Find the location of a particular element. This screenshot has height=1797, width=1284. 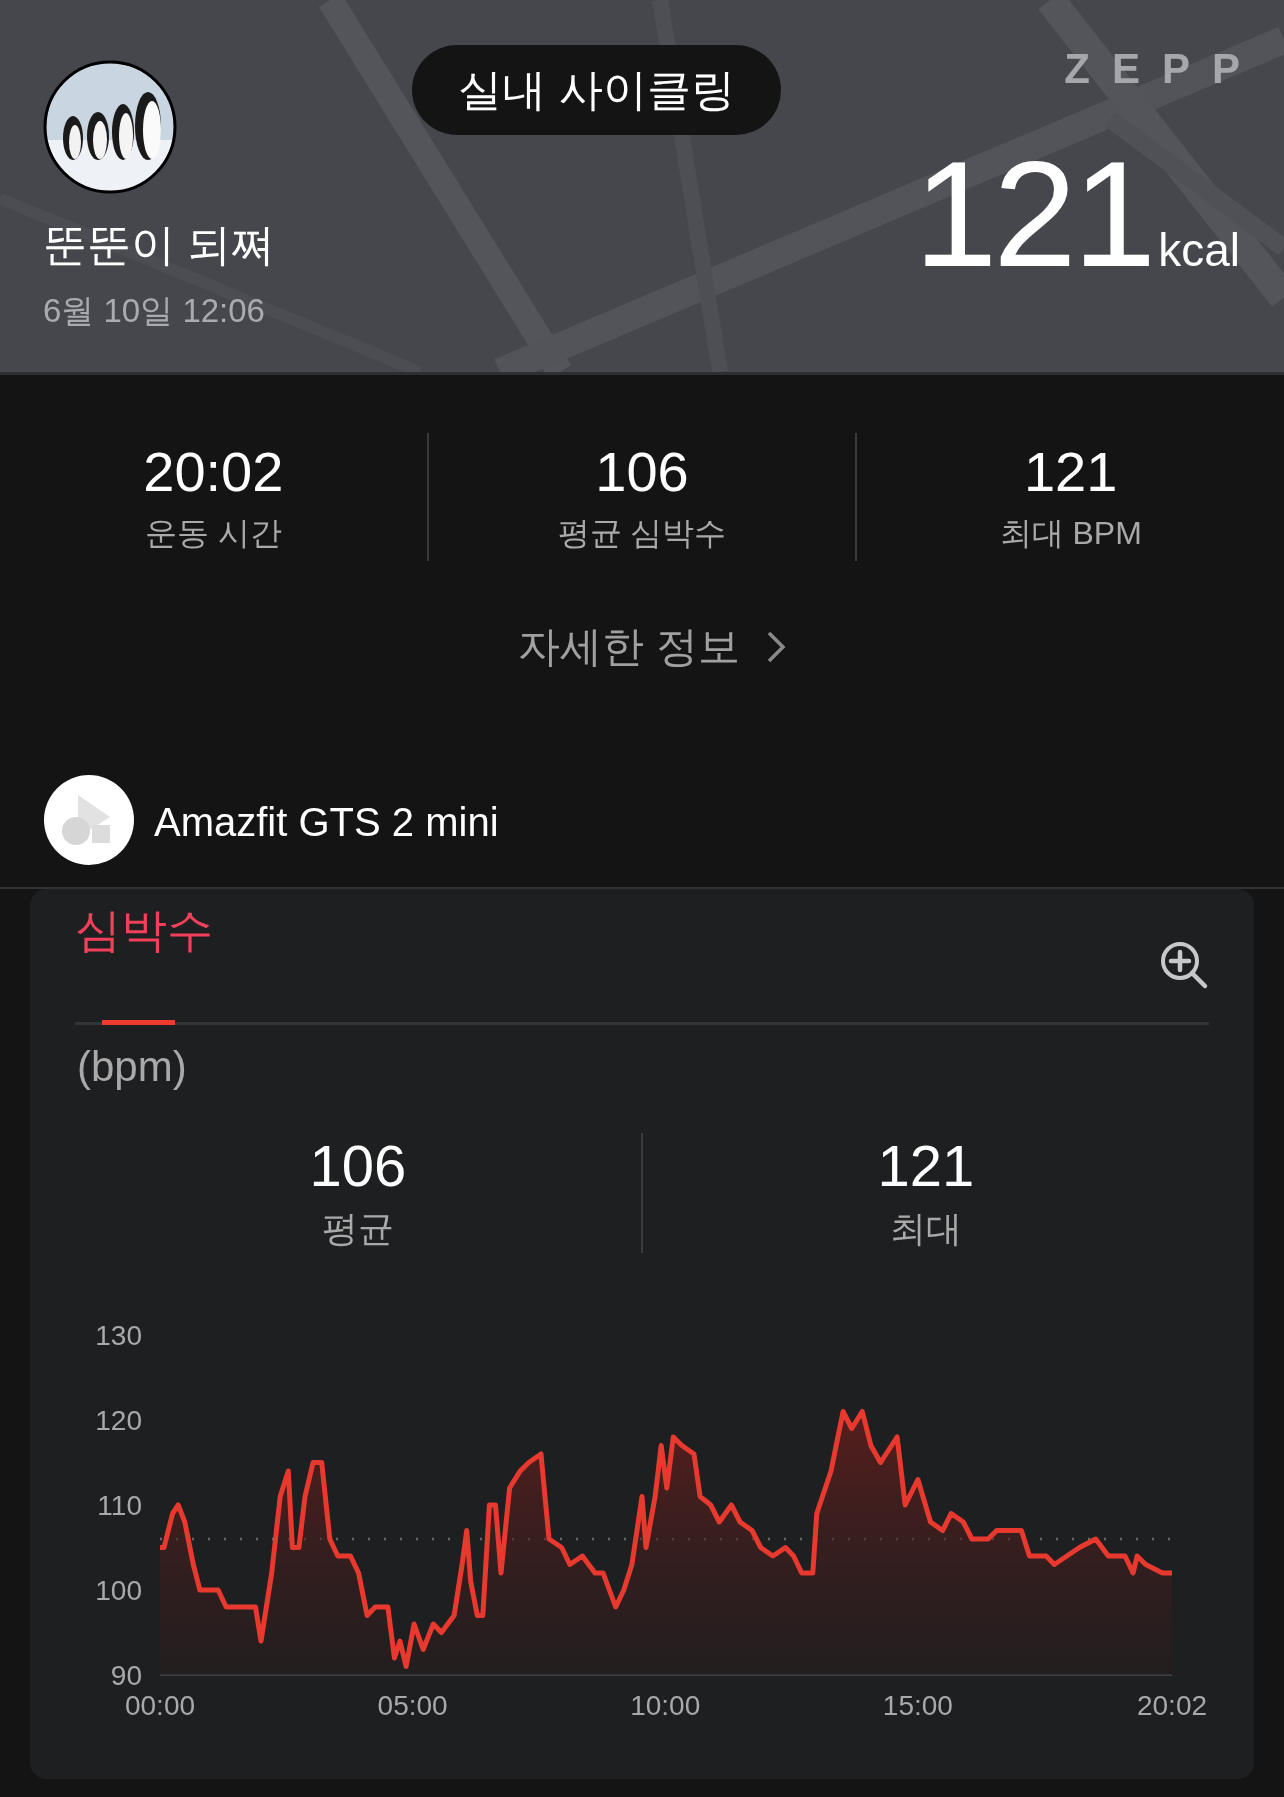

zoom-in-icon is located at coordinates (1184, 965).